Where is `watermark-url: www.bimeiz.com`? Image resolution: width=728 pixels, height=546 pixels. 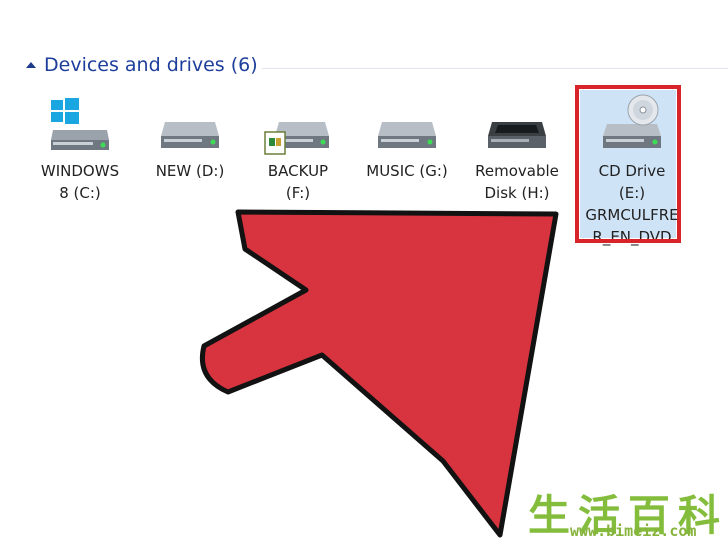 watermark-url: www.bimeiz.com is located at coordinates (633, 531).